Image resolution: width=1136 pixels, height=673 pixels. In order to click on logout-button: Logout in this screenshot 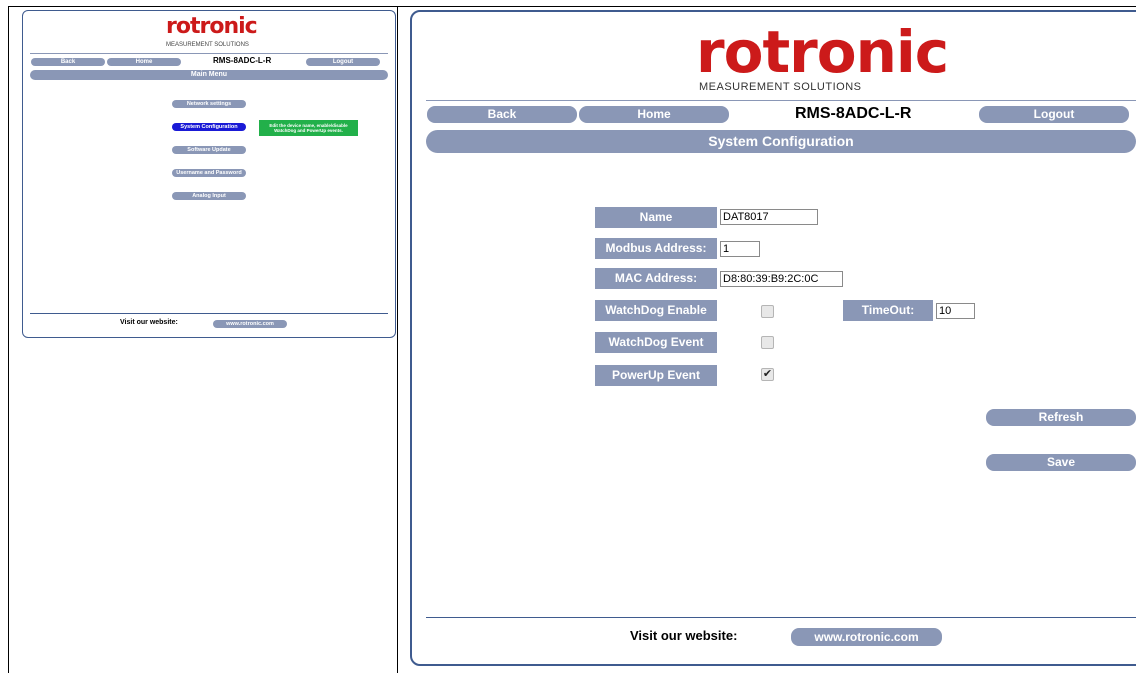, I will do `click(1054, 114)`.